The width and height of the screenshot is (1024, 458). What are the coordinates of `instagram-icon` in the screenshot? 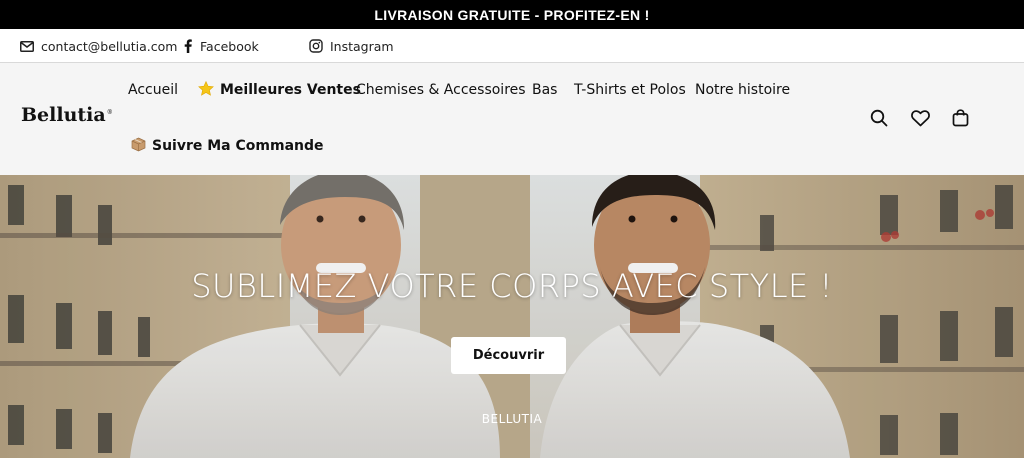 It's located at (316, 46).